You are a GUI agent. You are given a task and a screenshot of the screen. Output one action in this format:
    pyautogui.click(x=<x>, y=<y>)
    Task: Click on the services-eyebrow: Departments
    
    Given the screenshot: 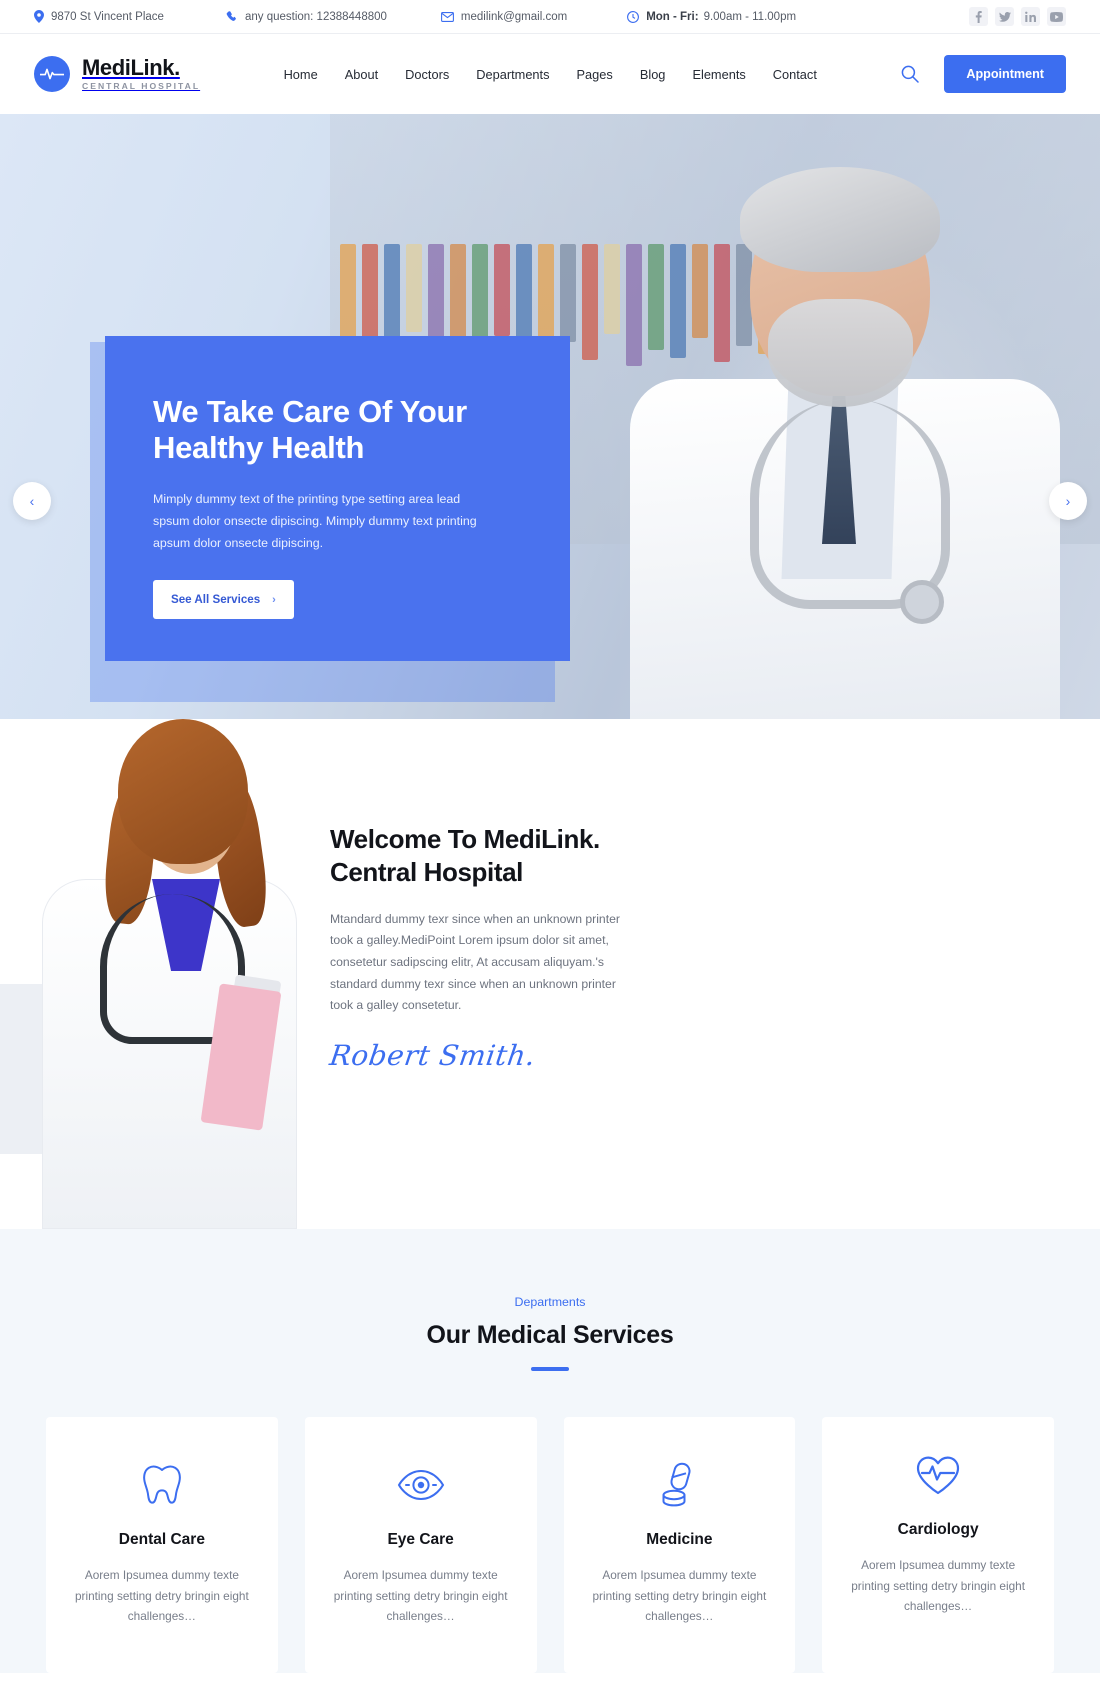 What is the action you would take?
    pyautogui.click(x=550, y=1302)
    